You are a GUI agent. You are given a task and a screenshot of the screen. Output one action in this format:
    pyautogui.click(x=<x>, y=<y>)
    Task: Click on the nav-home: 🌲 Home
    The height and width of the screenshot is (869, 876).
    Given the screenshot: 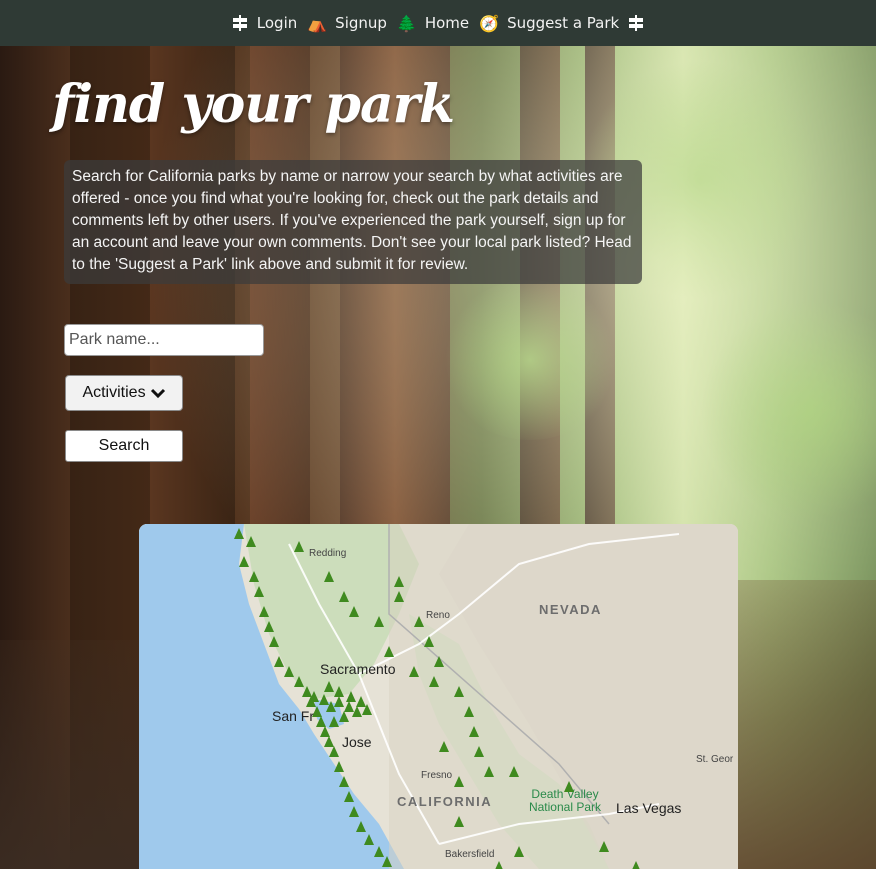 What is the action you would take?
    pyautogui.click(x=433, y=23)
    